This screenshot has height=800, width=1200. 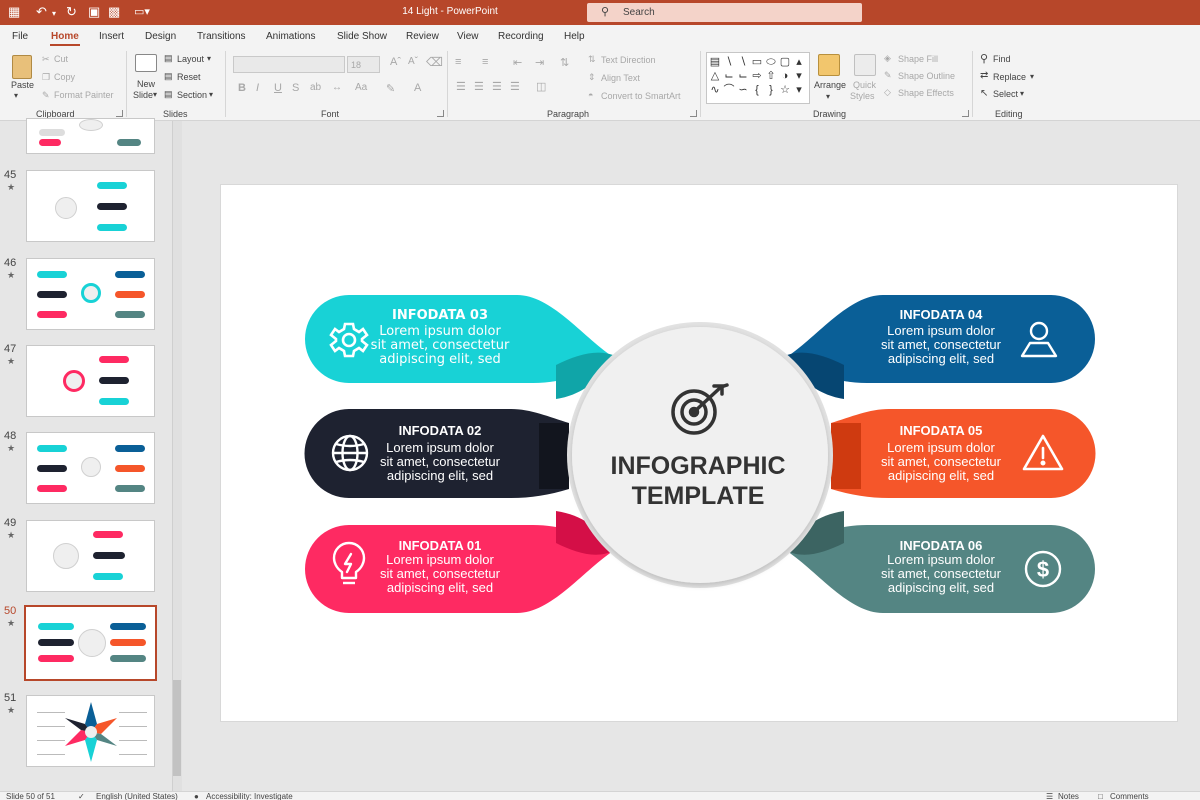 What do you see at coordinates (119, 113) in the screenshot?
I see `clipboard-launcher-icon` at bounding box center [119, 113].